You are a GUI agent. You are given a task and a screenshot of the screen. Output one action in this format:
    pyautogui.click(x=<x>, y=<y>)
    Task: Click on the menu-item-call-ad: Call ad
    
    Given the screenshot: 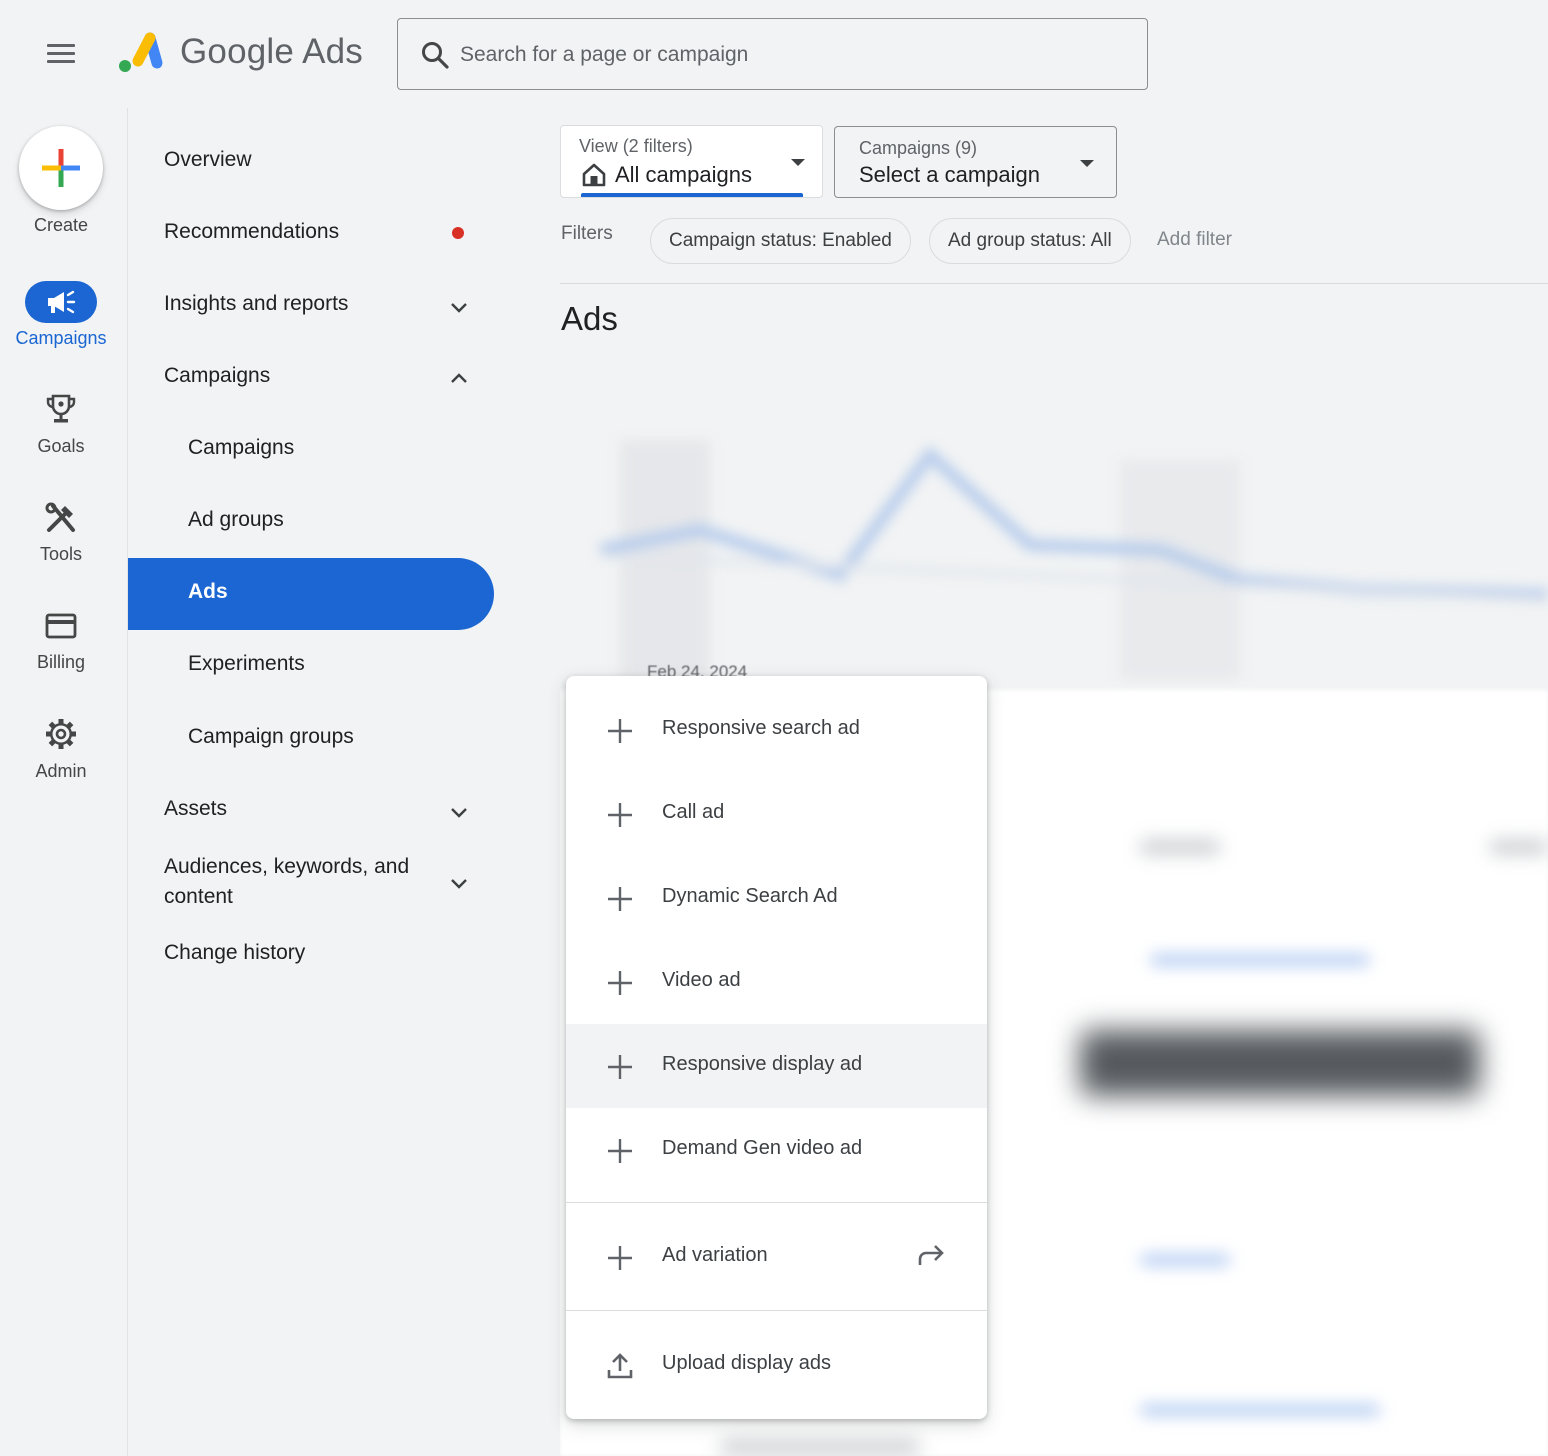 What is the action you would take?
    pyautogui.click(x=776, y=814)
    